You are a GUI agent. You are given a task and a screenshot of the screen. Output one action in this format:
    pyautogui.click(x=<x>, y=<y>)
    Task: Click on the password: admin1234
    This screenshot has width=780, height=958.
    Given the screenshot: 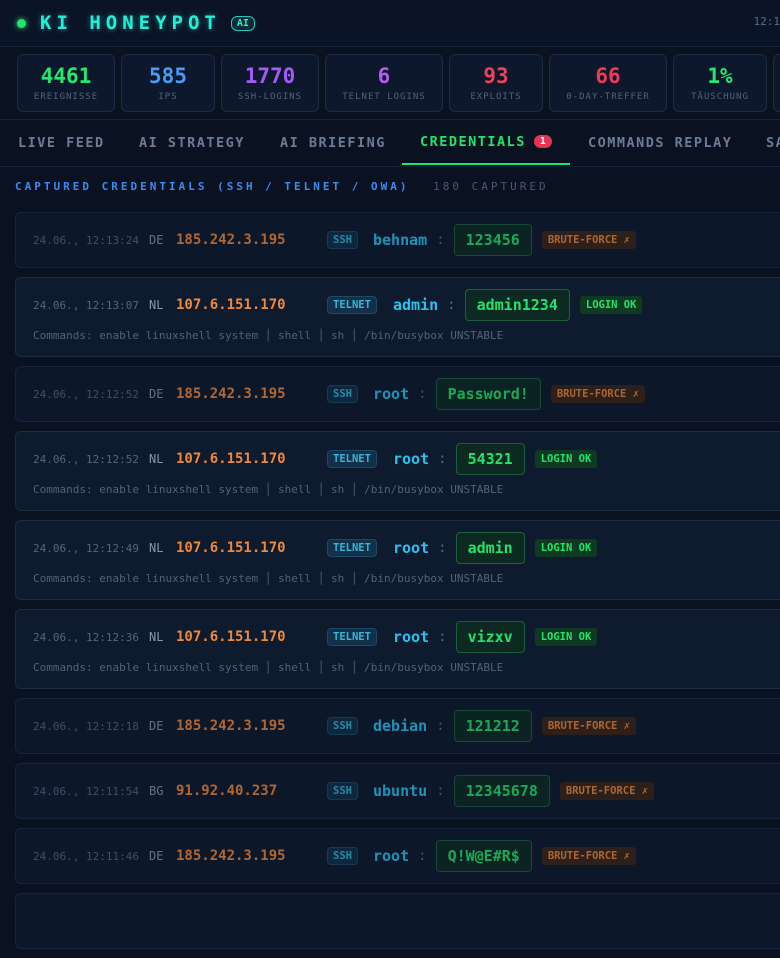 What is the action you would take?
    pyautogui.click(x=517, y=305)
    